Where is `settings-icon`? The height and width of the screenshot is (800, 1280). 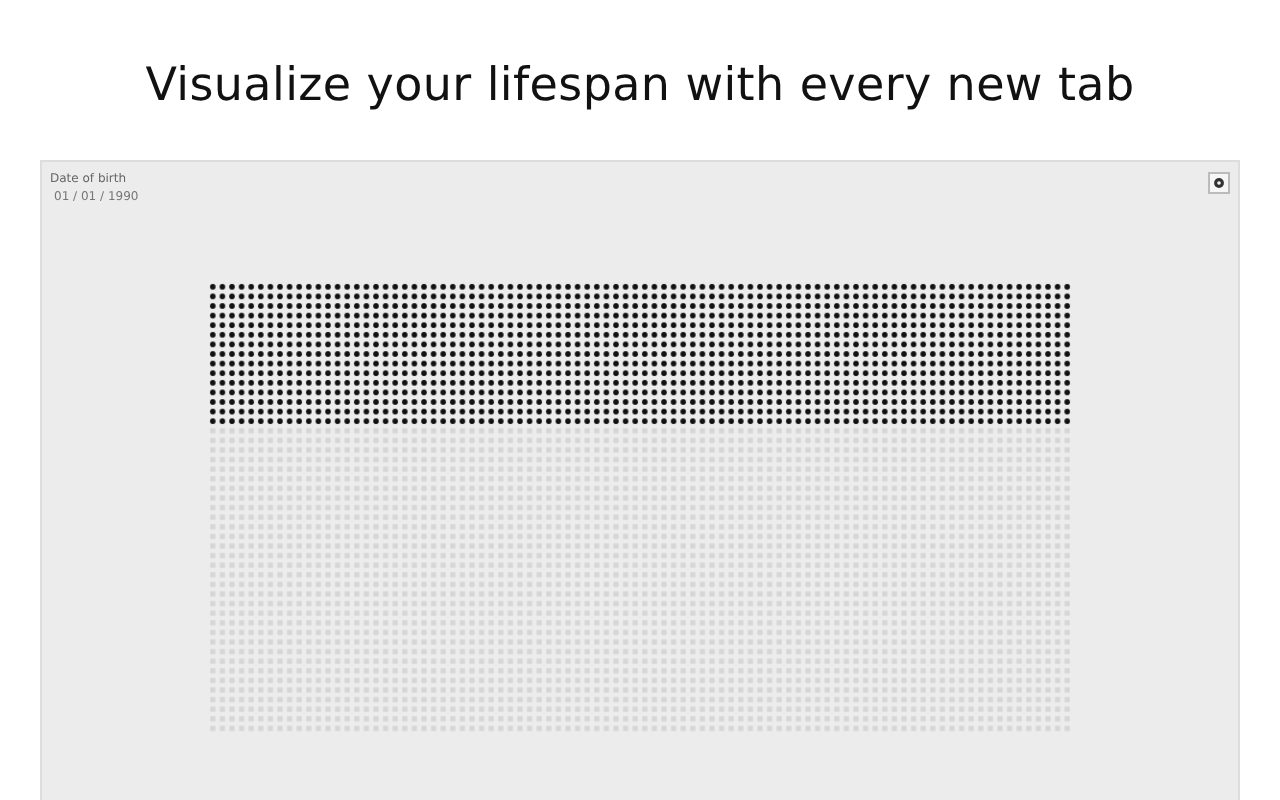
settings-icon is located at coordinates (1219, 183).